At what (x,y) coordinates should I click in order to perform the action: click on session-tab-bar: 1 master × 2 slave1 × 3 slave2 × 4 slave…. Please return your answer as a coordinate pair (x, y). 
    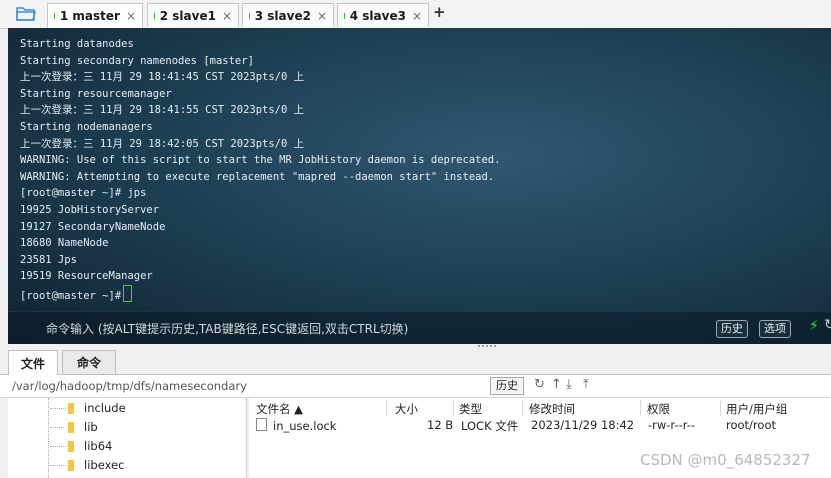
    Looking at the image, I should click on (415, 14).